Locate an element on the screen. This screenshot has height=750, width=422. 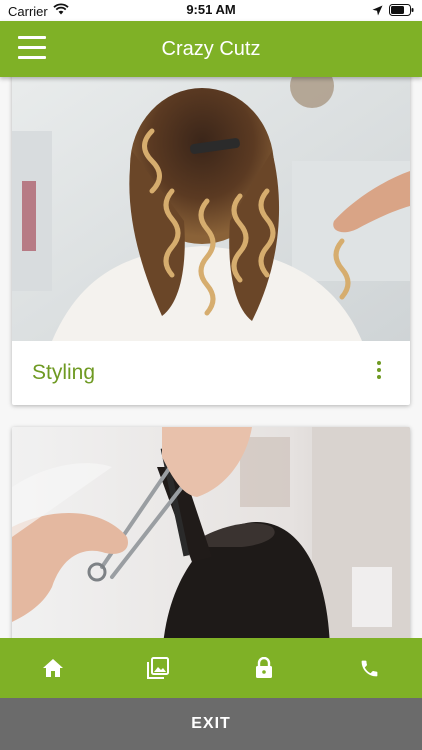
exit-button: EXIT is located at coordinates (211, 724).